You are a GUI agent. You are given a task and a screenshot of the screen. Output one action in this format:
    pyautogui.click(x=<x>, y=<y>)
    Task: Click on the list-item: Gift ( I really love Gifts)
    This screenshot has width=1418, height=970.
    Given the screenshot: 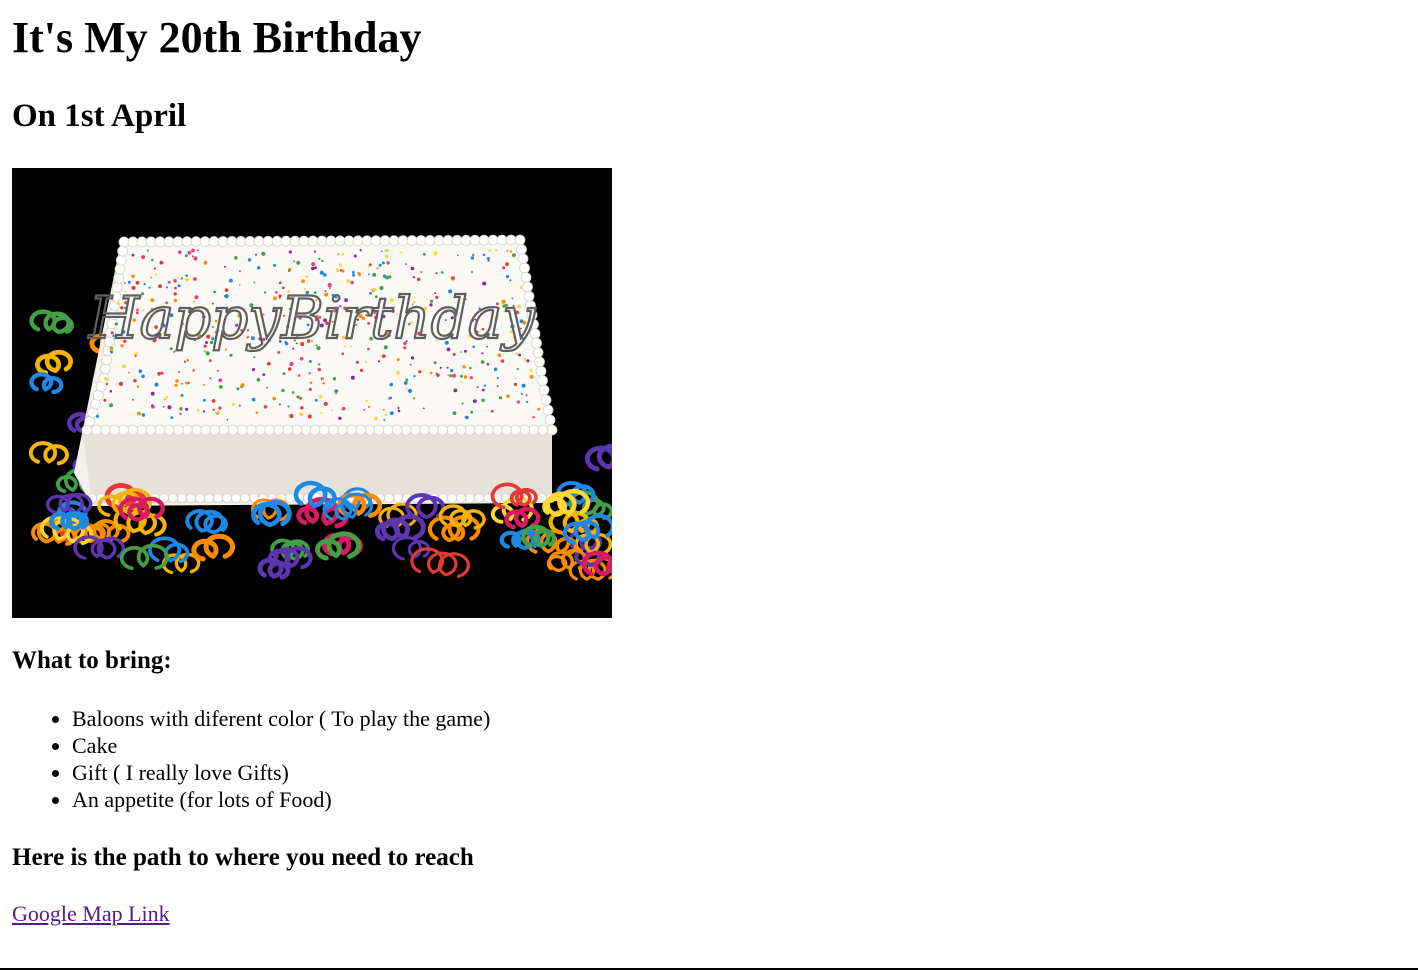 What is the action you would take?
    pyautogui.click(x=281, y=772)
    